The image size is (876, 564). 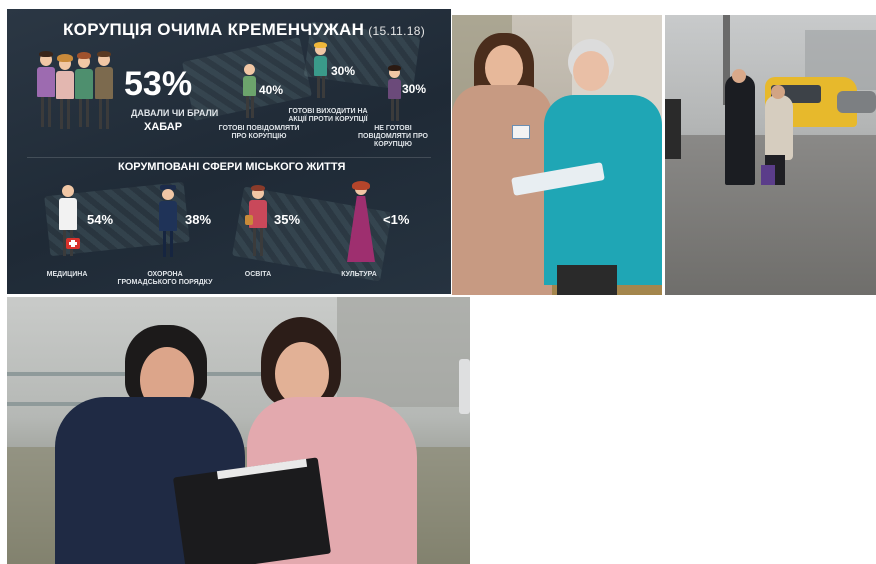 What do you see at coordinates (343, 71) in the screenshot?
I see `stat-protest-value: 30%` at bounding box center [343, 71].